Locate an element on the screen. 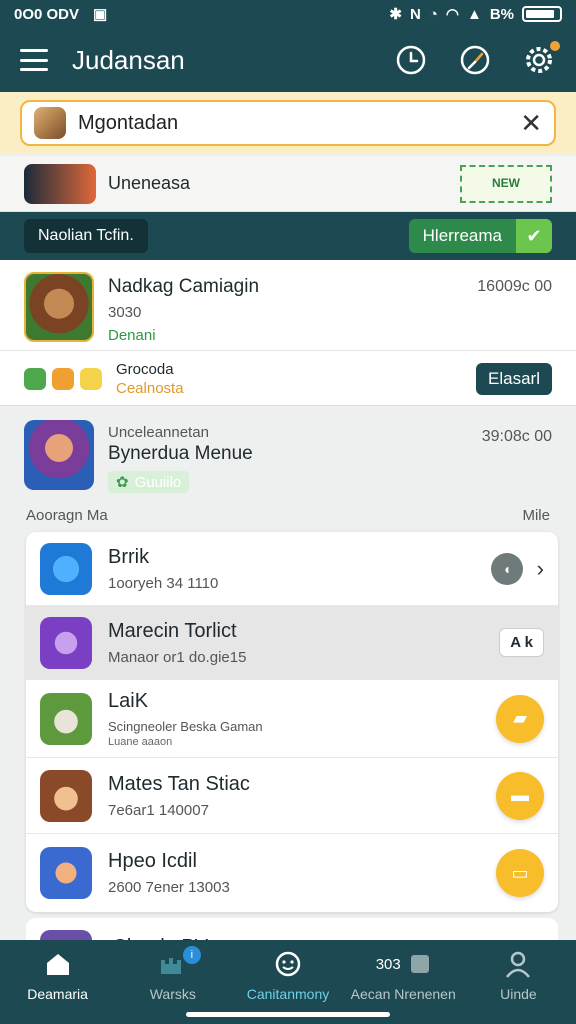 The width and height of the screenshot is (576, 1024). campaign-subtitle: 3030 is located at coordinates (125, 312).